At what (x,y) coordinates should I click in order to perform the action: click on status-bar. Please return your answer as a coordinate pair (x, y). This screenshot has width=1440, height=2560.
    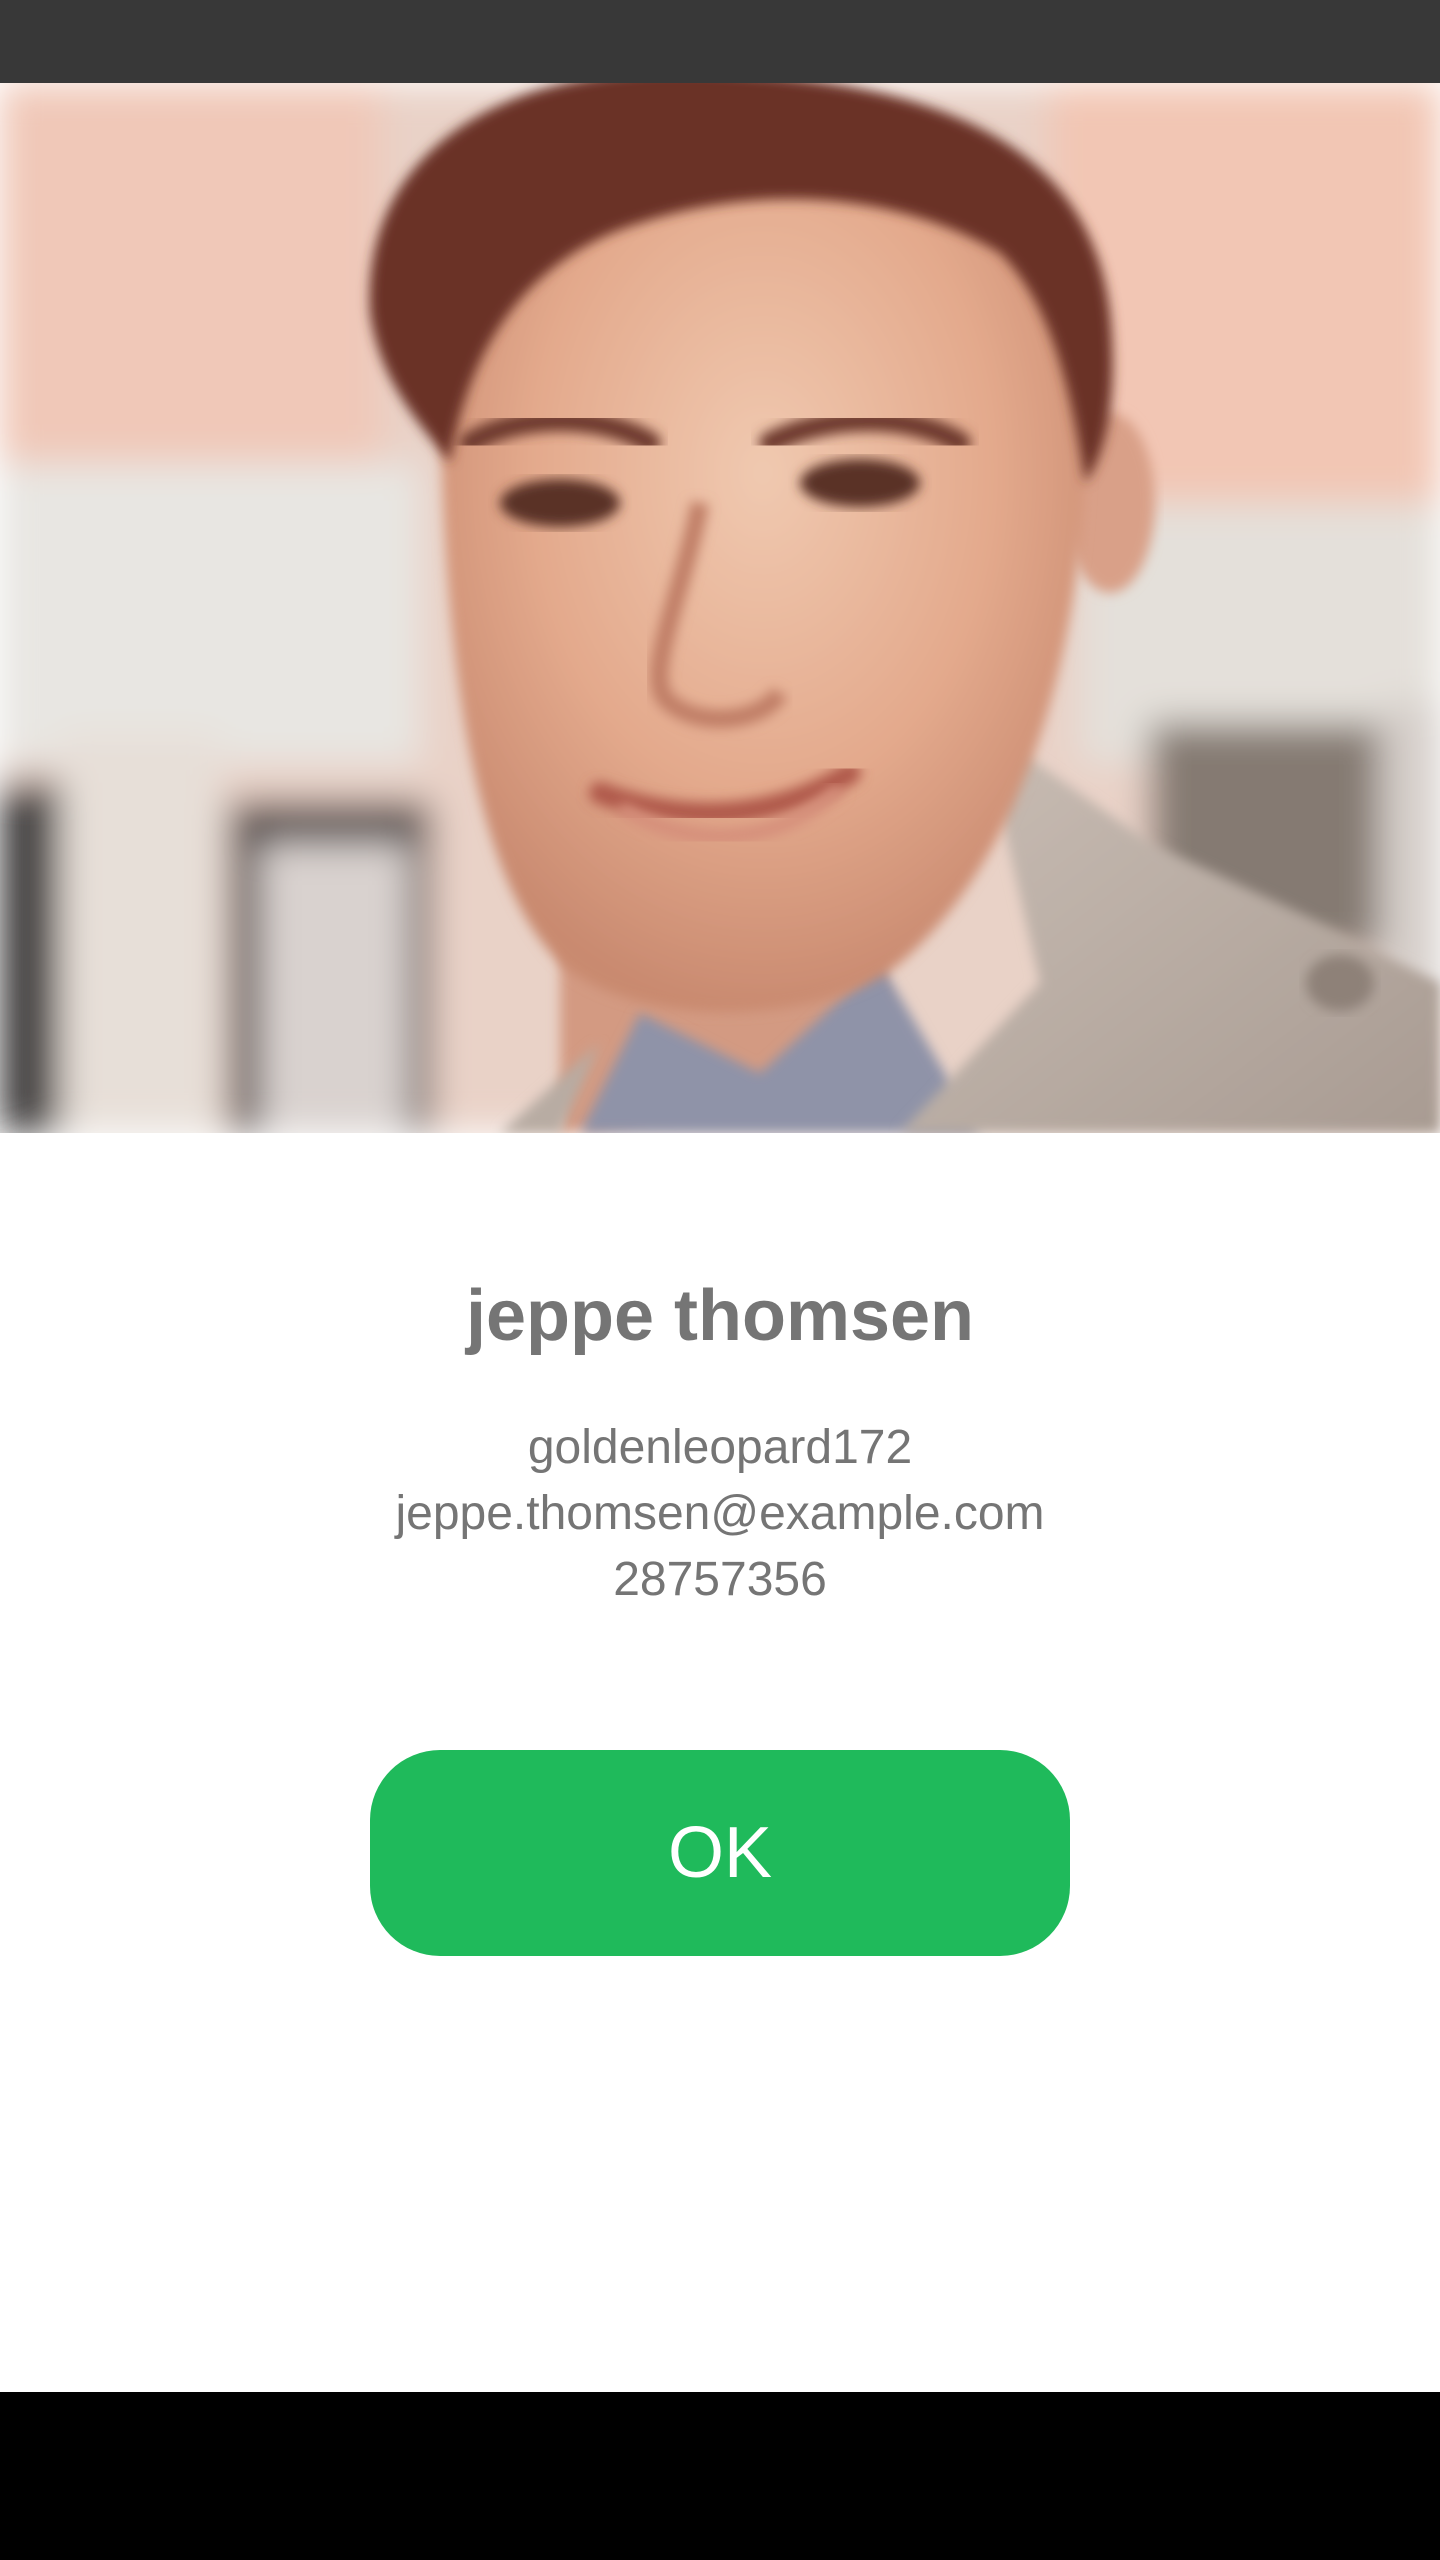
    Looking at the image, I should click on (720, 41).